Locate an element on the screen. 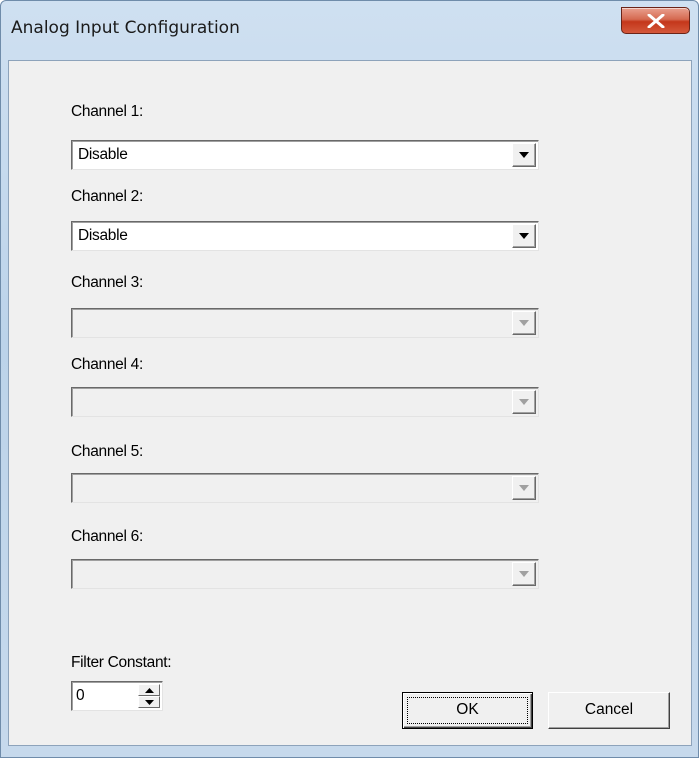 This screenshot has width=699, height=758. channel-3-label: Channel 3: is located at coordinates (107, 282).